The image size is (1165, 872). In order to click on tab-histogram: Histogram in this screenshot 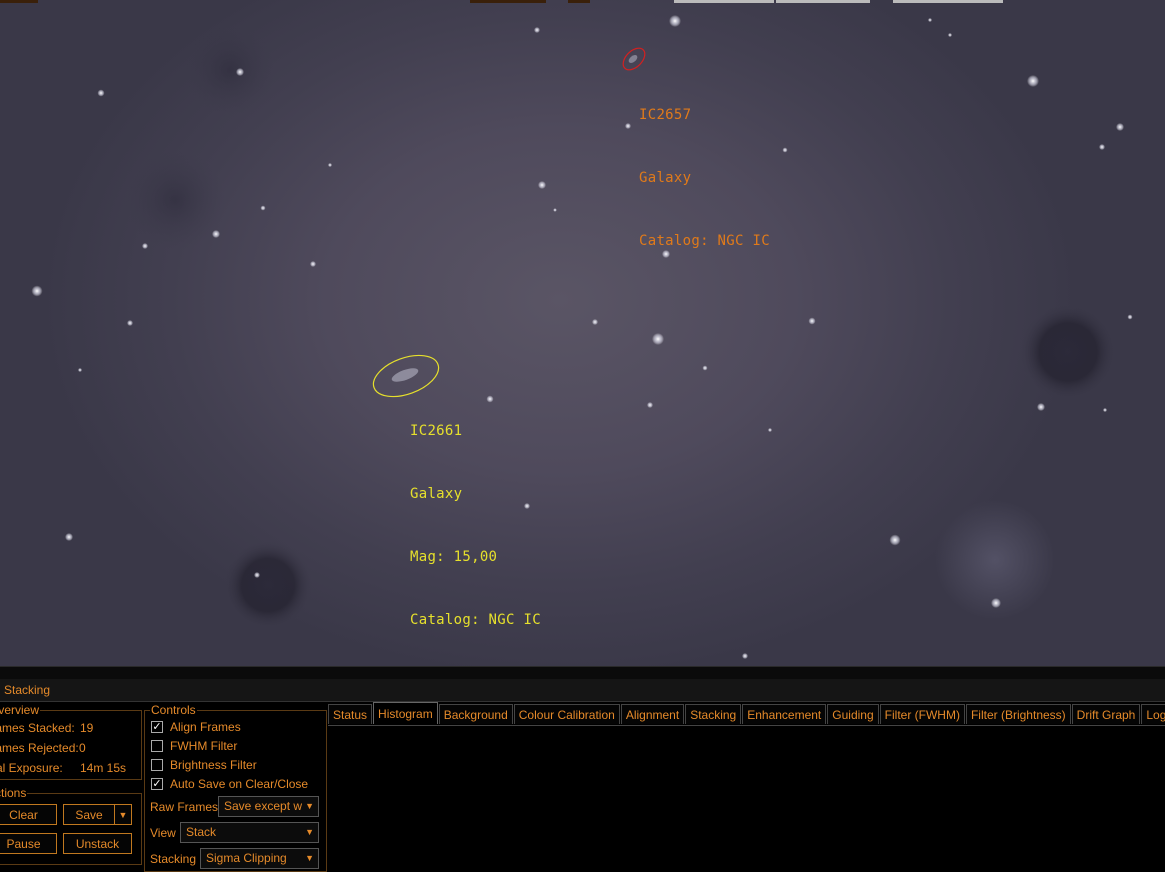, I will do `click(405, 713)`.